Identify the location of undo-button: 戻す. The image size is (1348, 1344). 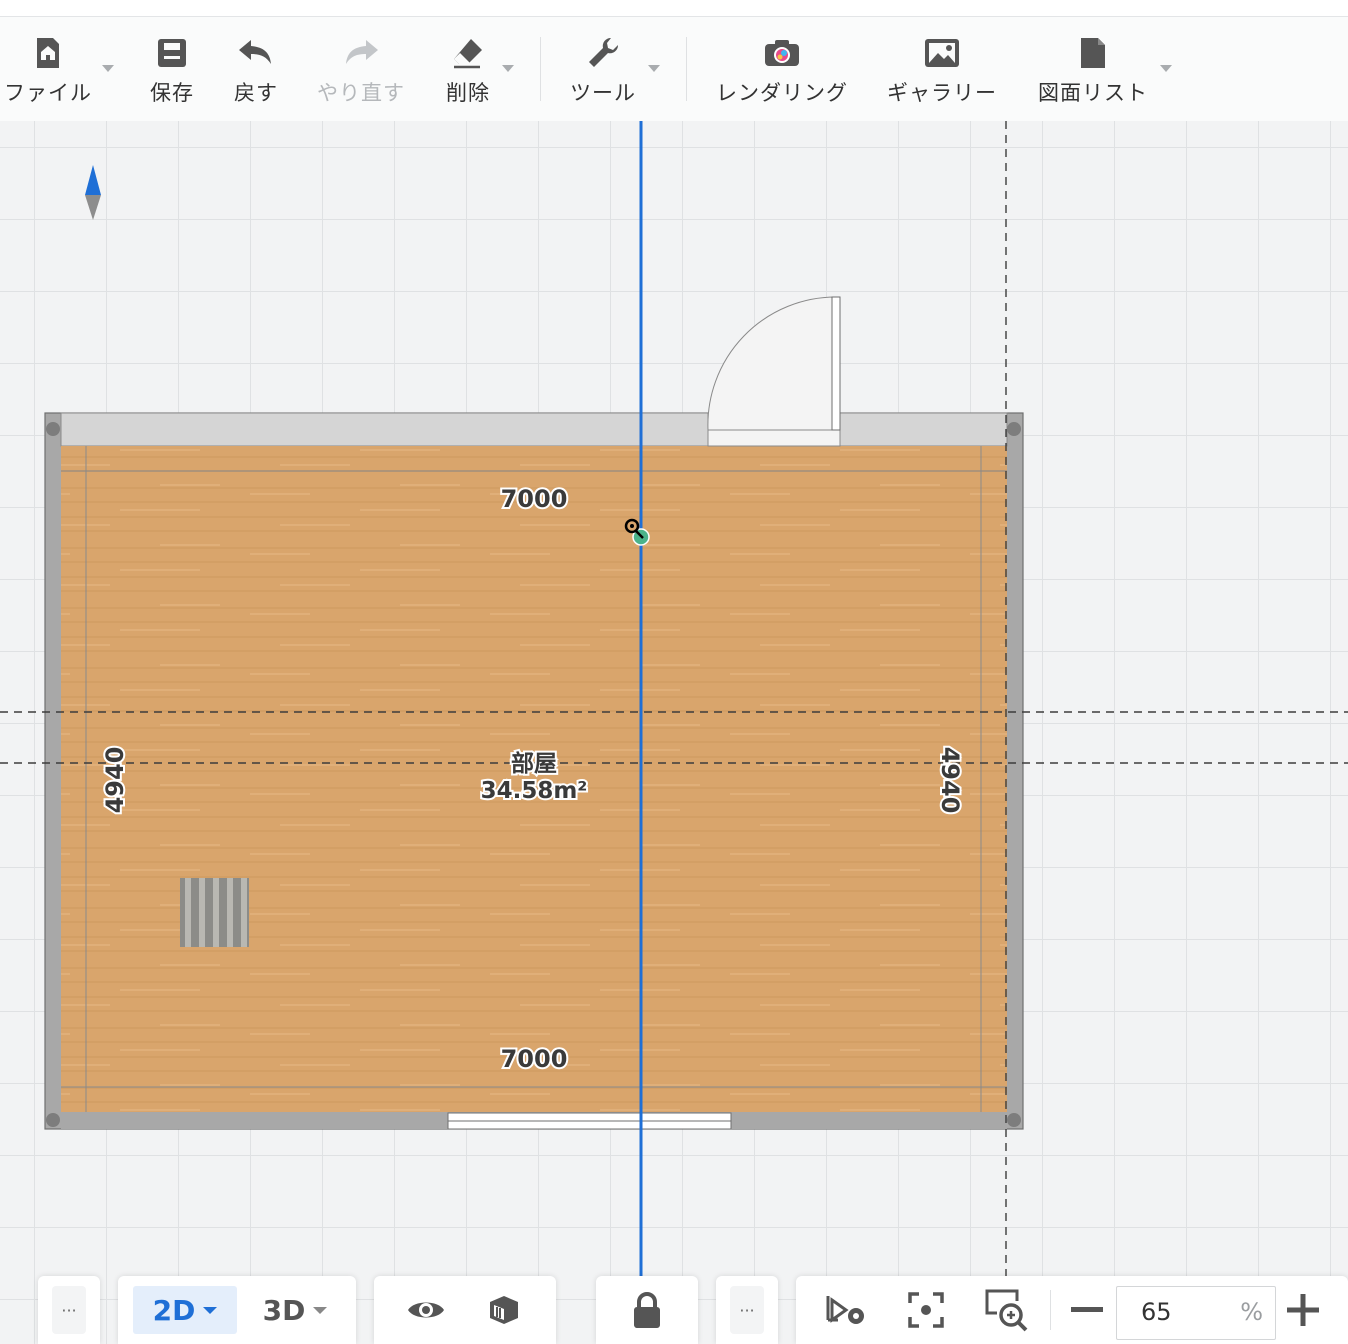
(256, 69).